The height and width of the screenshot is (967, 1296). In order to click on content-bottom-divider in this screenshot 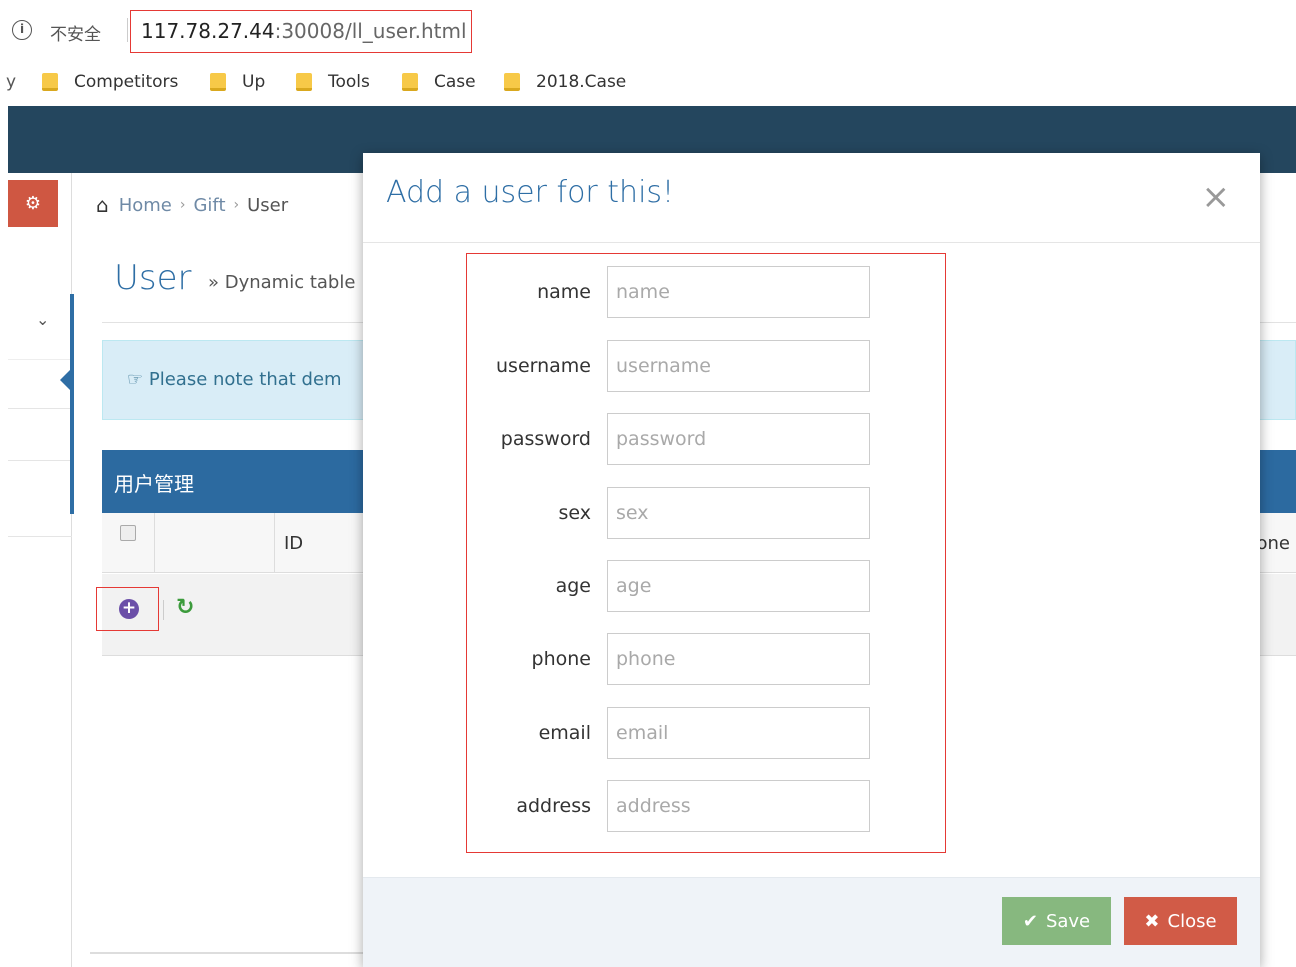, I will do `click(235, 953)`.